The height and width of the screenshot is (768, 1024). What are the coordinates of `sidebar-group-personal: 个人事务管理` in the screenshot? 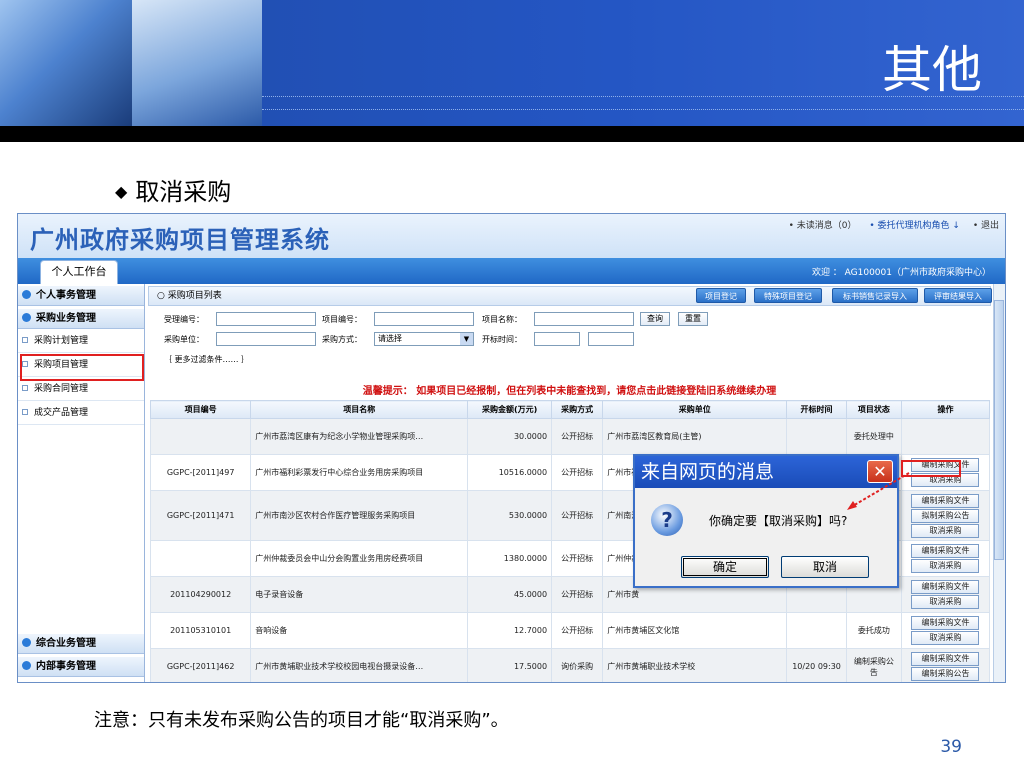 It's located at (81, 296).